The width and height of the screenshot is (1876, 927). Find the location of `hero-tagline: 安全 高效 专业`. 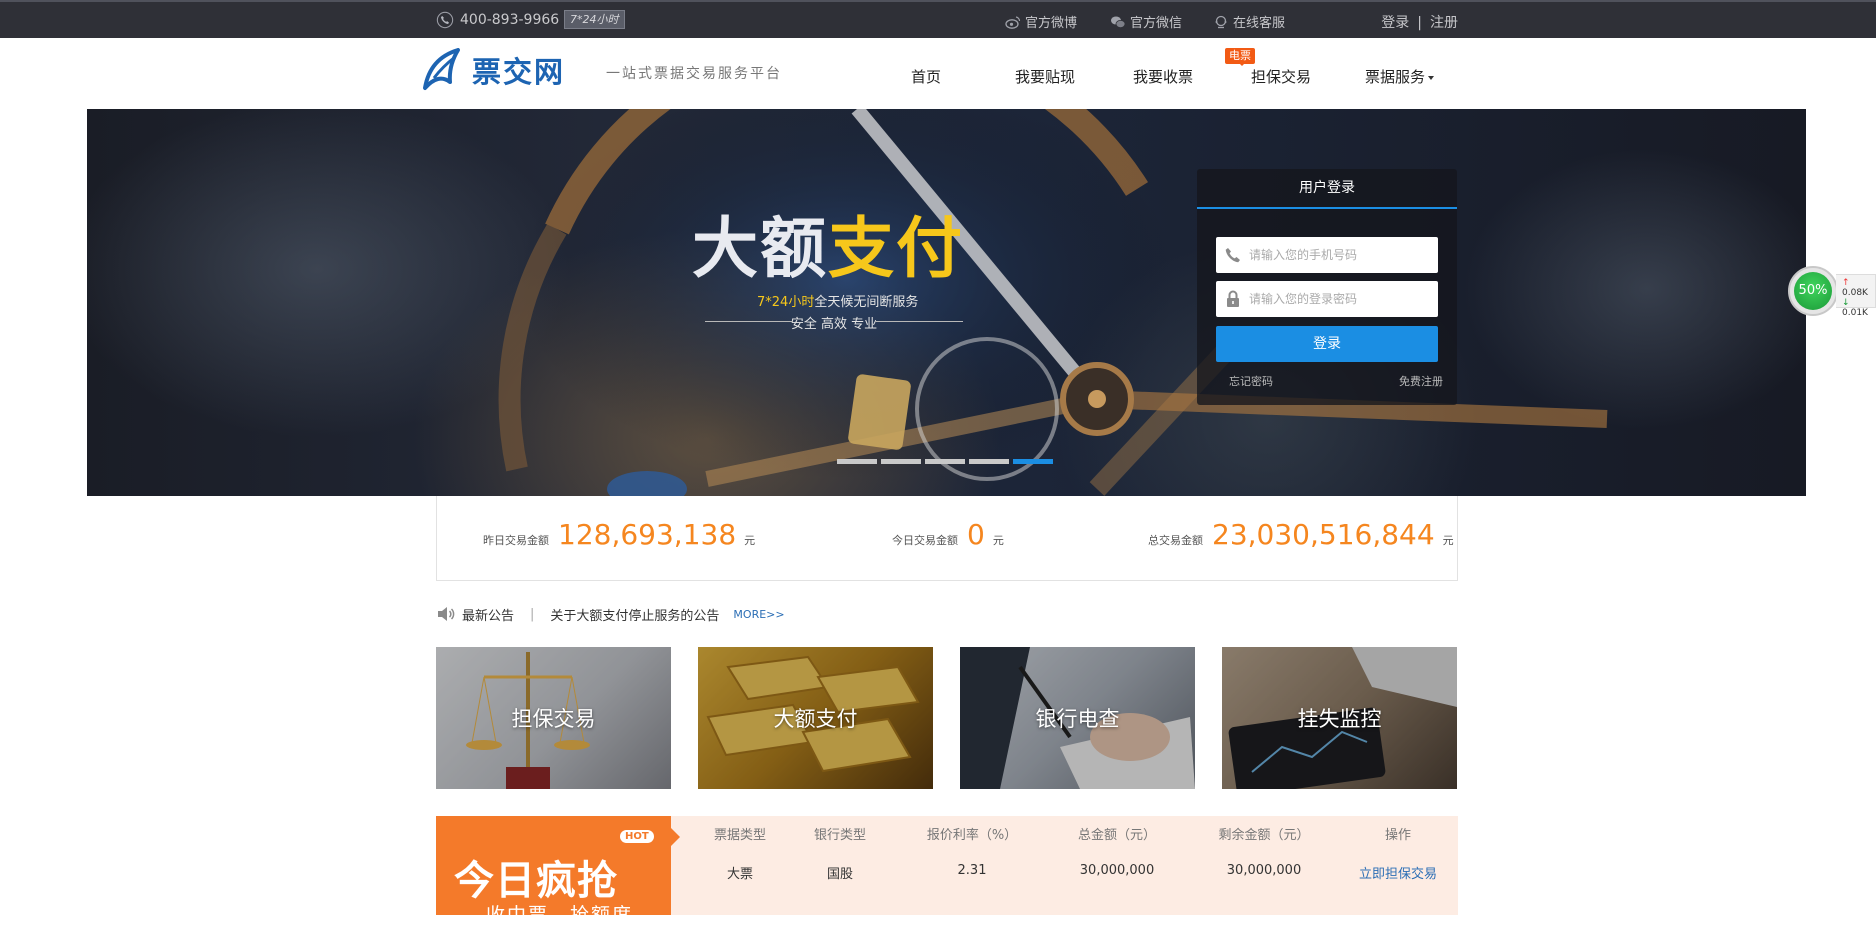

hero-tagline: 安全 高效 专业 is located at coordinates (834, 322).